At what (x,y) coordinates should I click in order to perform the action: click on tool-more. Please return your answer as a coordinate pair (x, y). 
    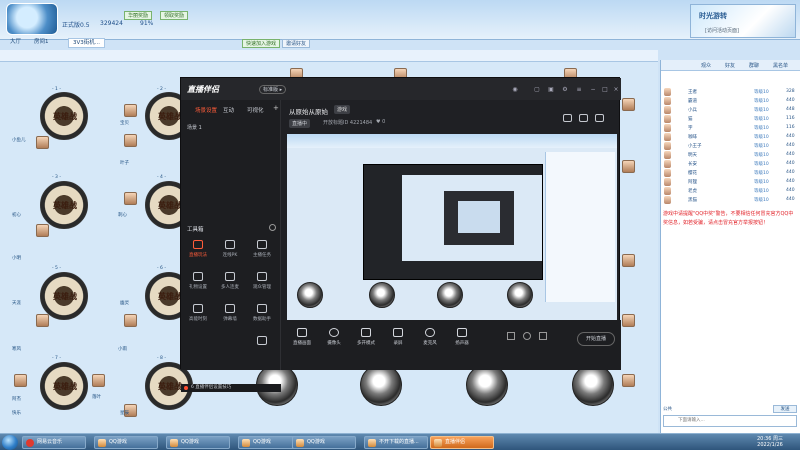
    Looking at the image, I should click on (262, 342).